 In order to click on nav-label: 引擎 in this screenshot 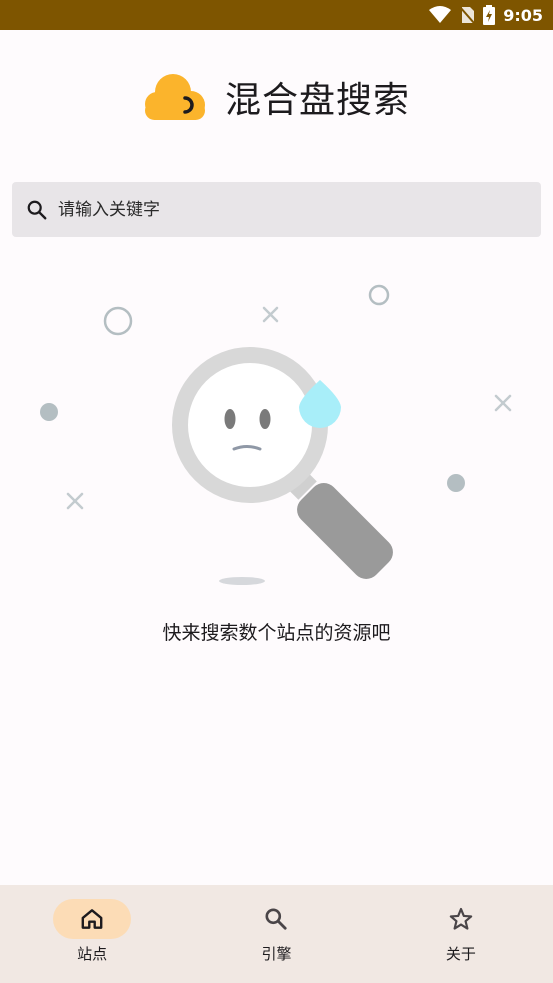, I will do `click(276, 954)`.